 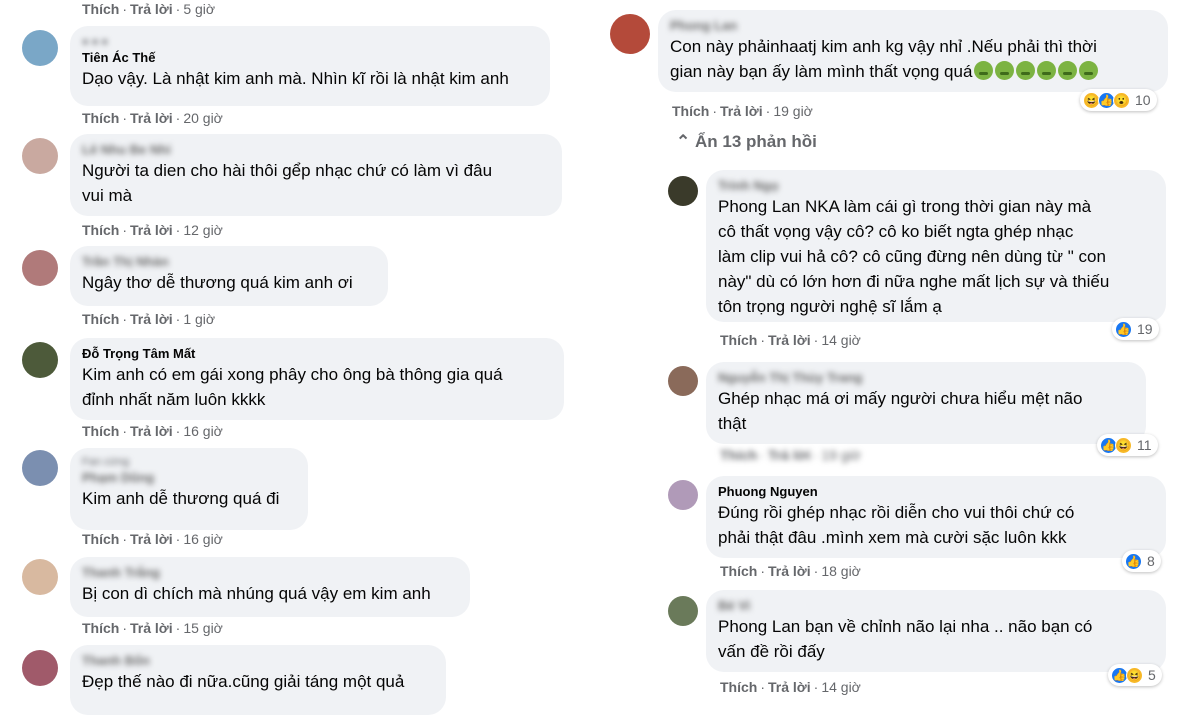 I want to click on comment-author: Phuong Nguyen, so click(x=936, y=491).